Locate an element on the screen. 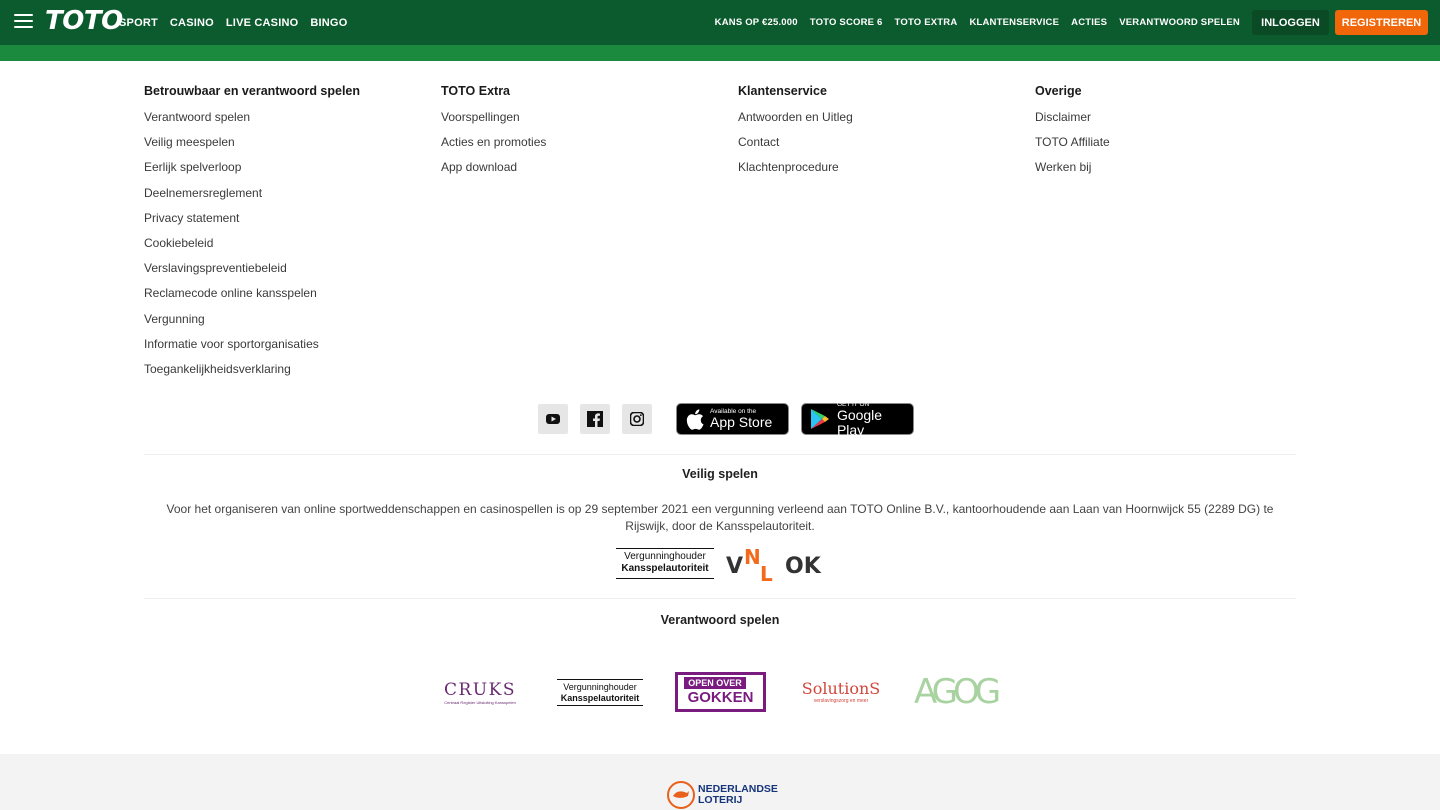 Image resolution: width=1440 pixels, height=810 pixels. google-play-button: GET IT ON Google Play is located at coordinates (857, 419).